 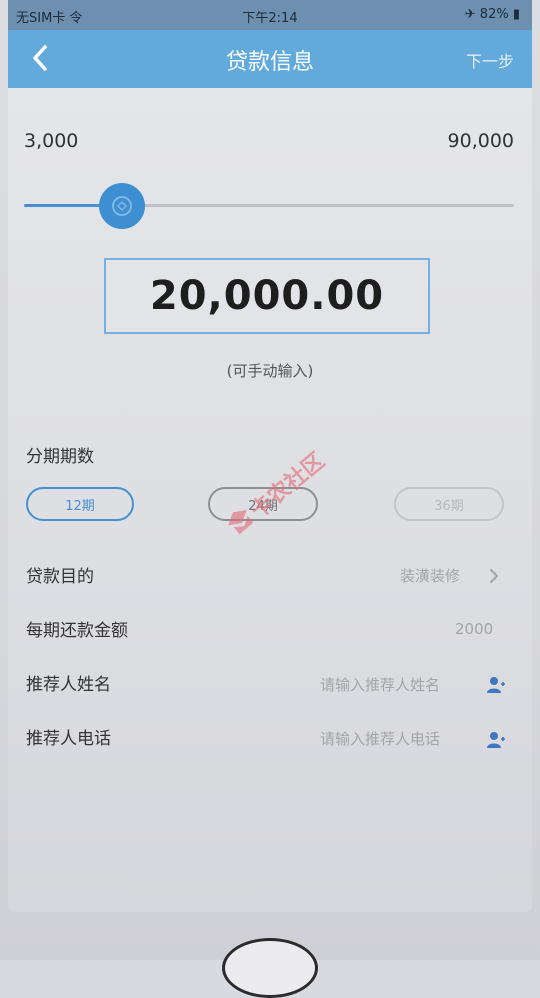 I want to click on monthly-payment-value: 2000, so click(x=474, y=629).